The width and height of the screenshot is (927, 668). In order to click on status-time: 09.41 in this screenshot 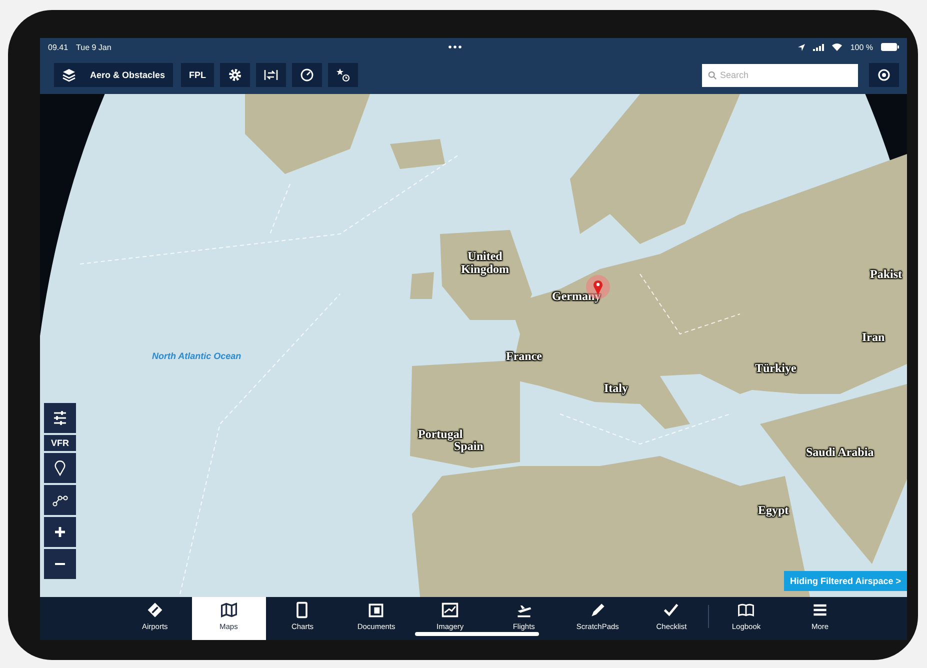, I will do `click(58, 47)`.